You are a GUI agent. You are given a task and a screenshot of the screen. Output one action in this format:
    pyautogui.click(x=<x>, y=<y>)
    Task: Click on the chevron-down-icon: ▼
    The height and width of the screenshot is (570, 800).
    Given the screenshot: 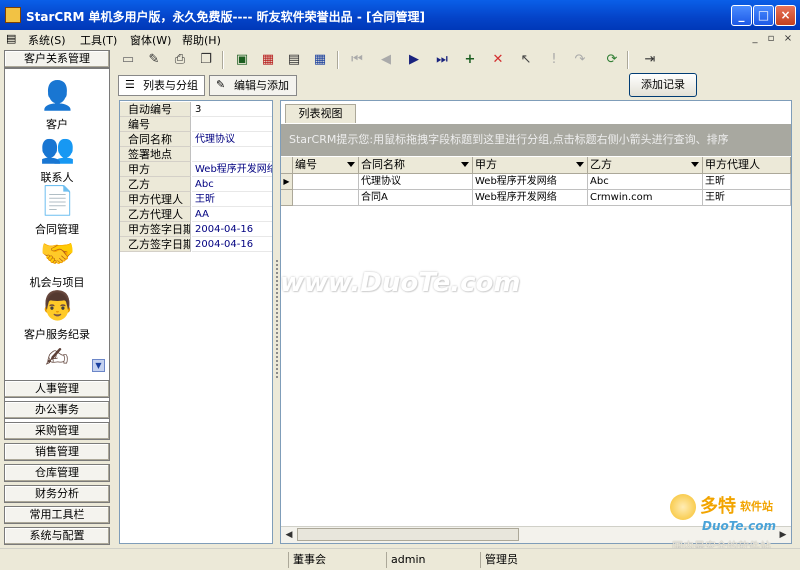 What is the action you would take?
    pyautogui.click(x=98, y=365)
    